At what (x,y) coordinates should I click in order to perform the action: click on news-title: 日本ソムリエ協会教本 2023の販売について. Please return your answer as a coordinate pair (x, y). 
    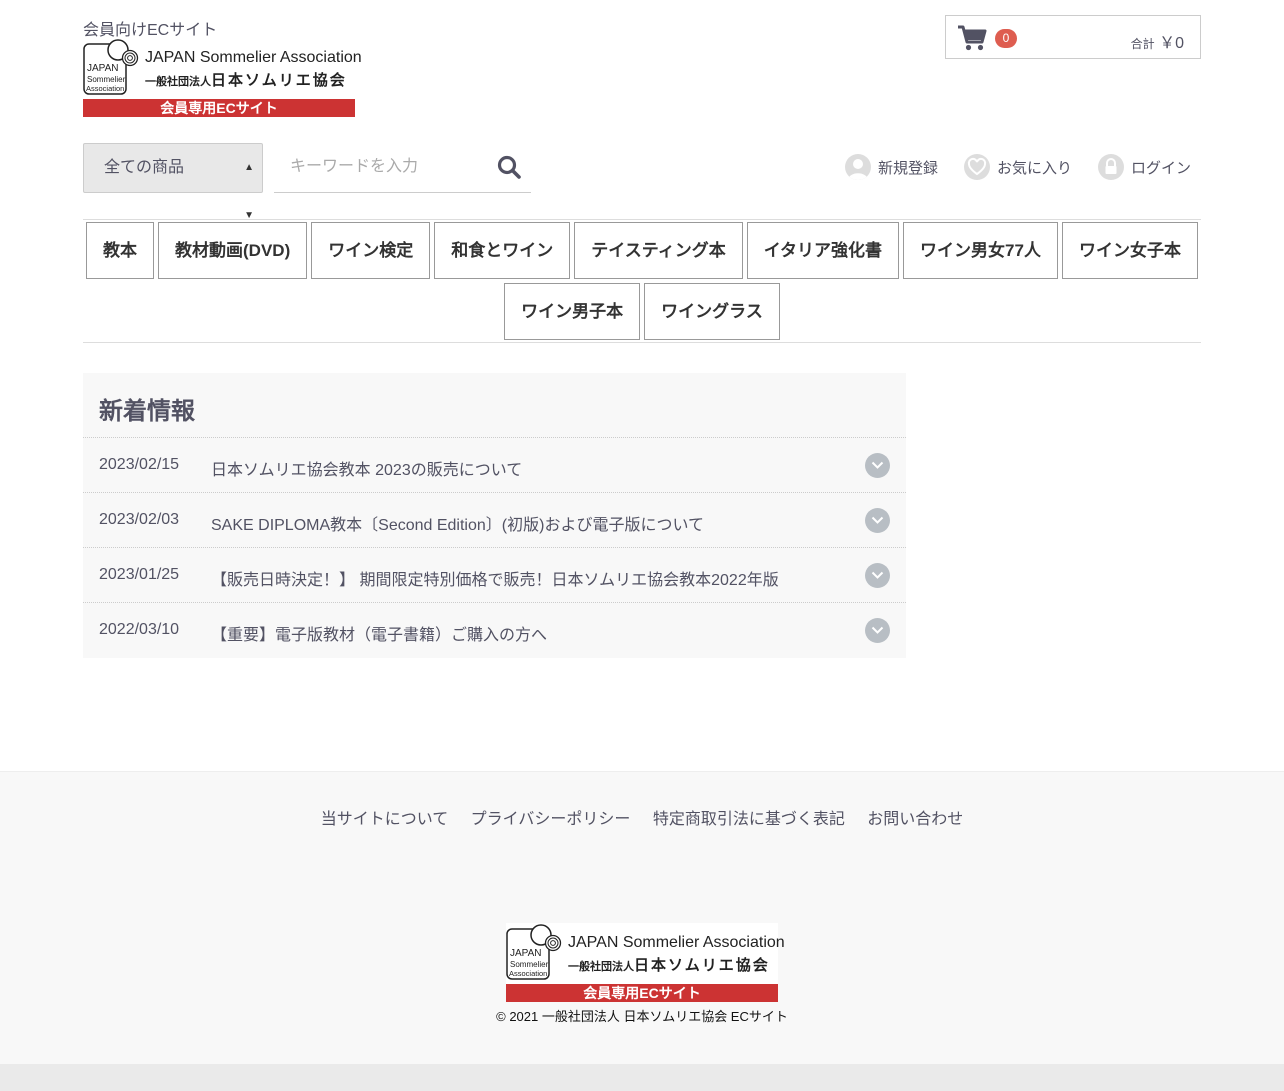
    Looking at the image, I should click on (367, 470).